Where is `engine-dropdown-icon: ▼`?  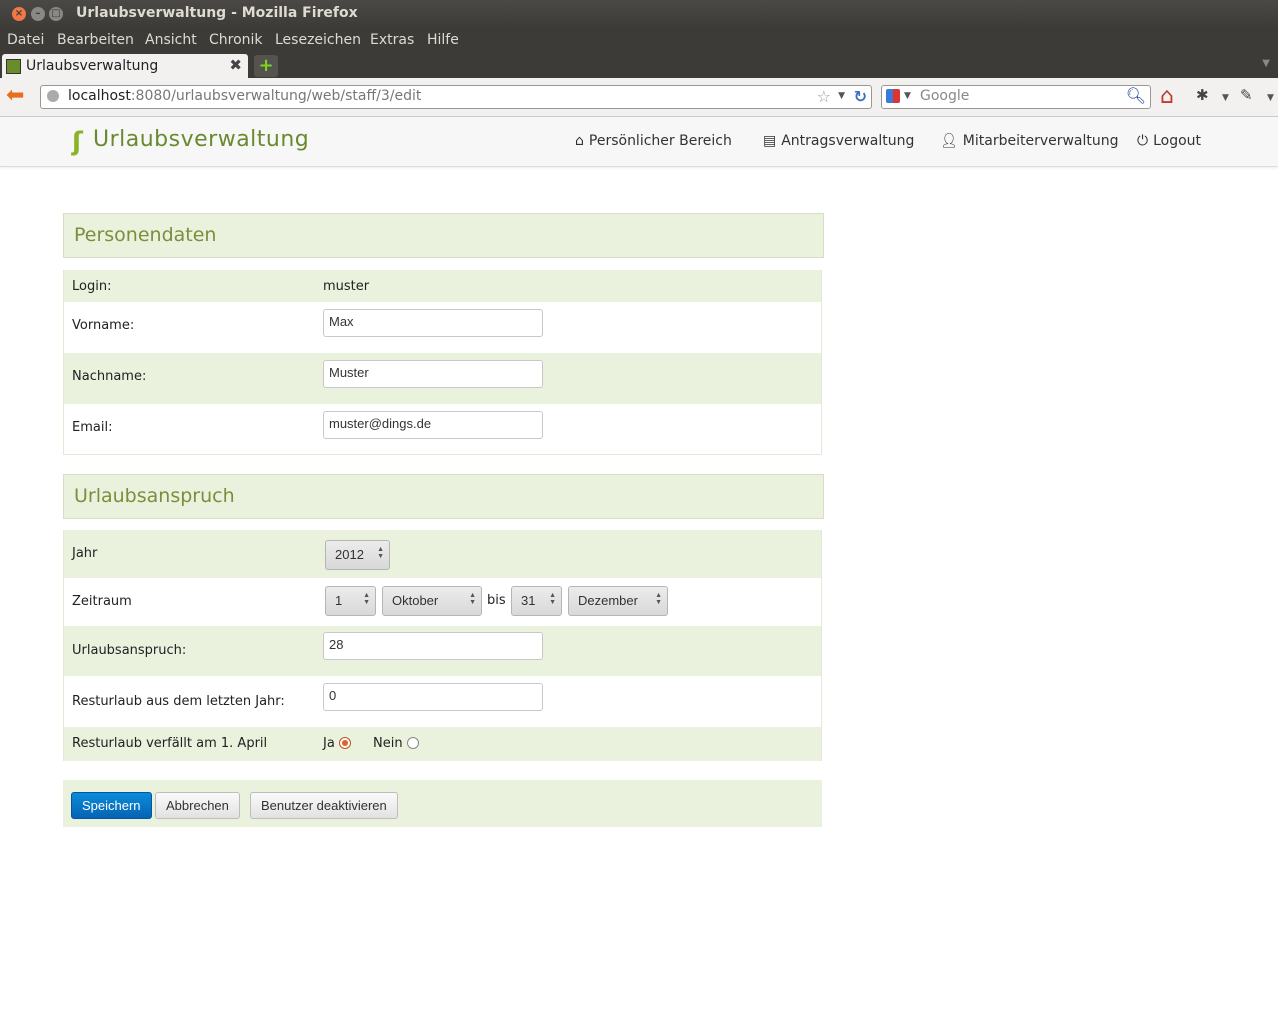 engine-dropdown-icon: ▼ is located at coordinates (907, 96).